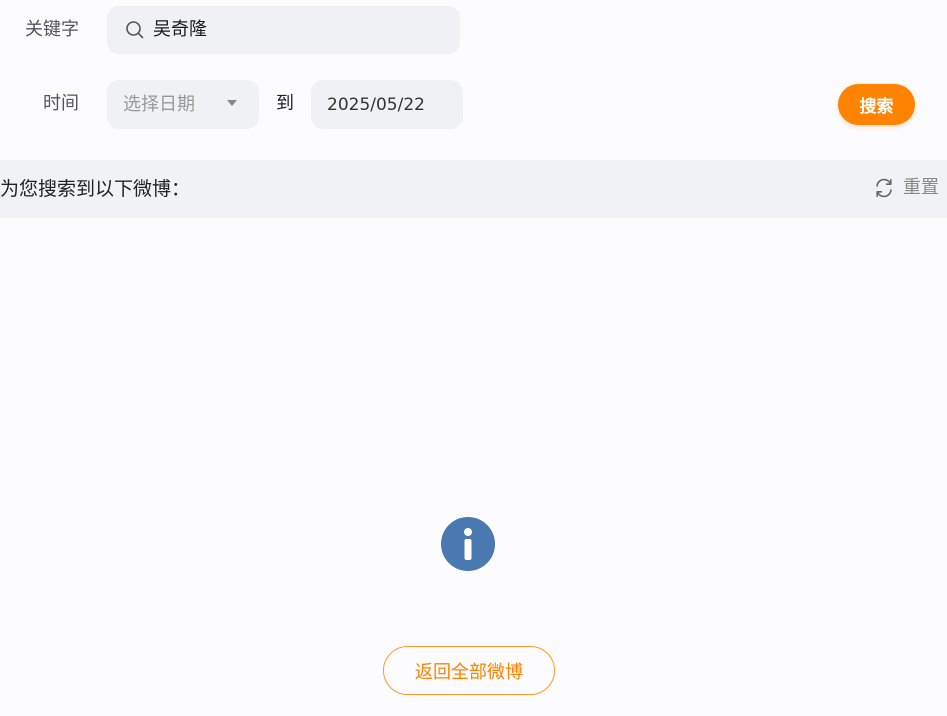 This screenshot has height=716, width=947. Describe the element at coordinates (376, 104) in the screenshot. I see `date-end-value: 2025/05/22` at that location.